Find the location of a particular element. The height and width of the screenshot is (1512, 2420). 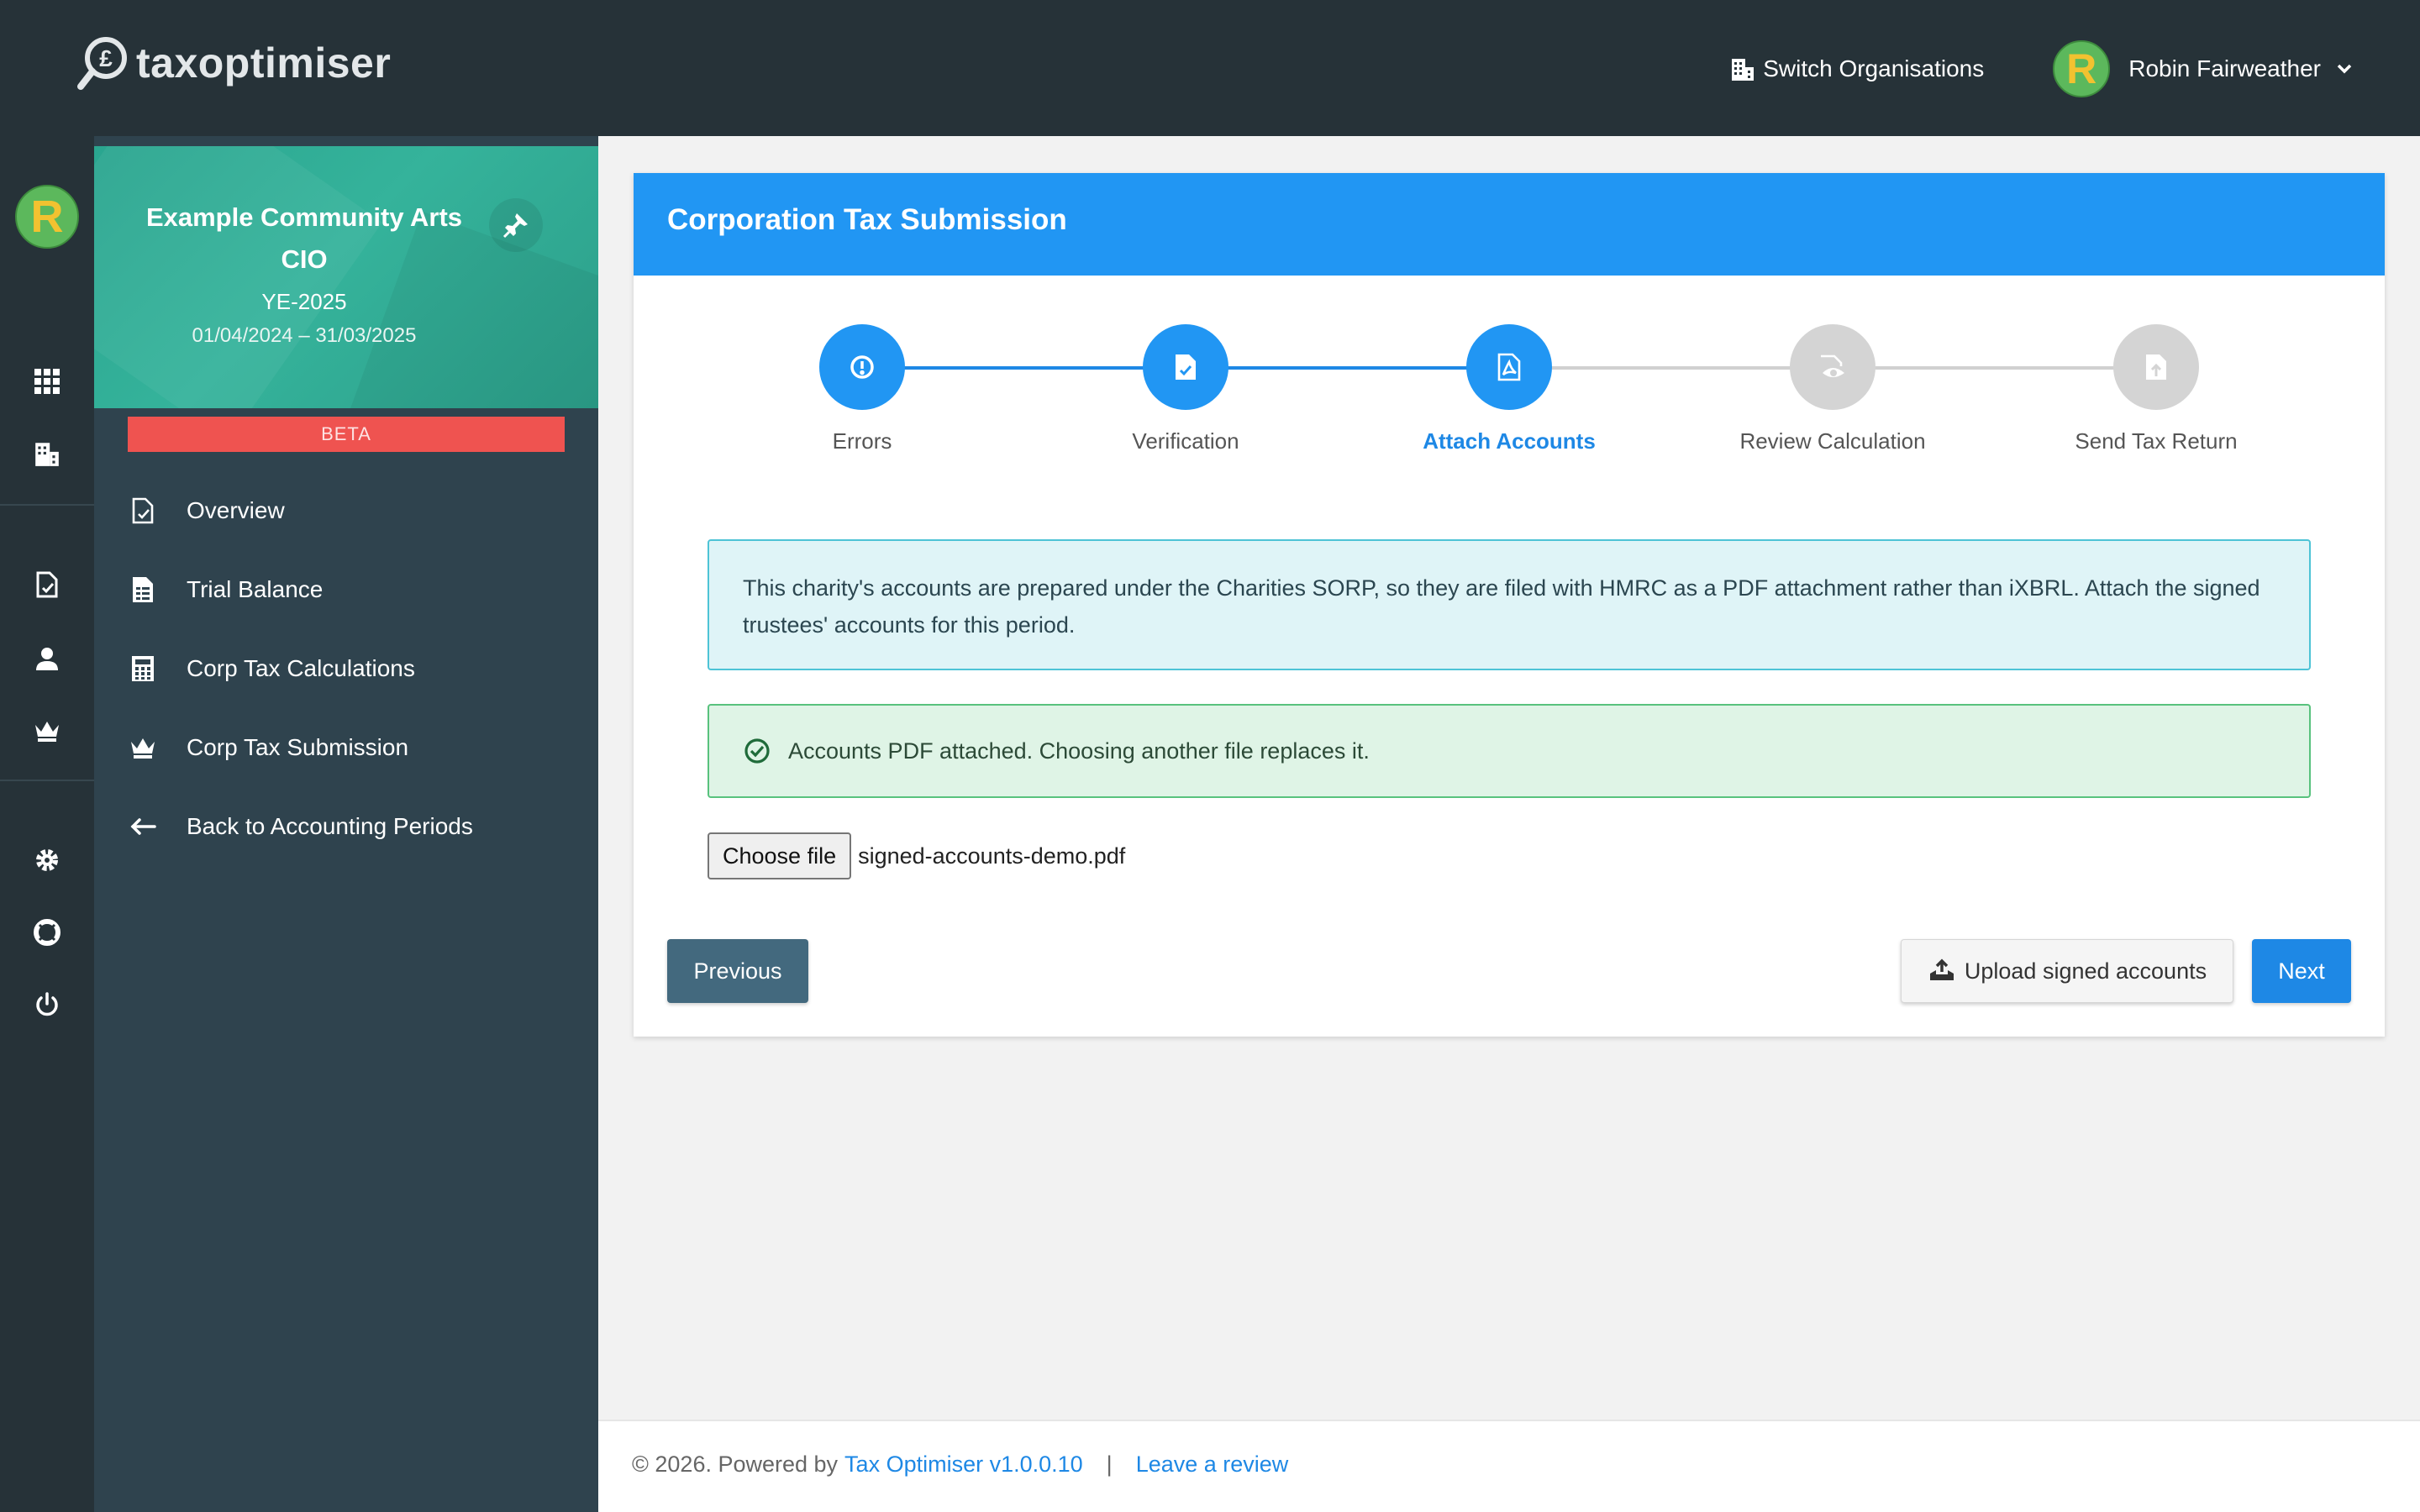

product-version-link: Tax Optimiser v1.0.0.10 is located at coordinates (963, 1465).